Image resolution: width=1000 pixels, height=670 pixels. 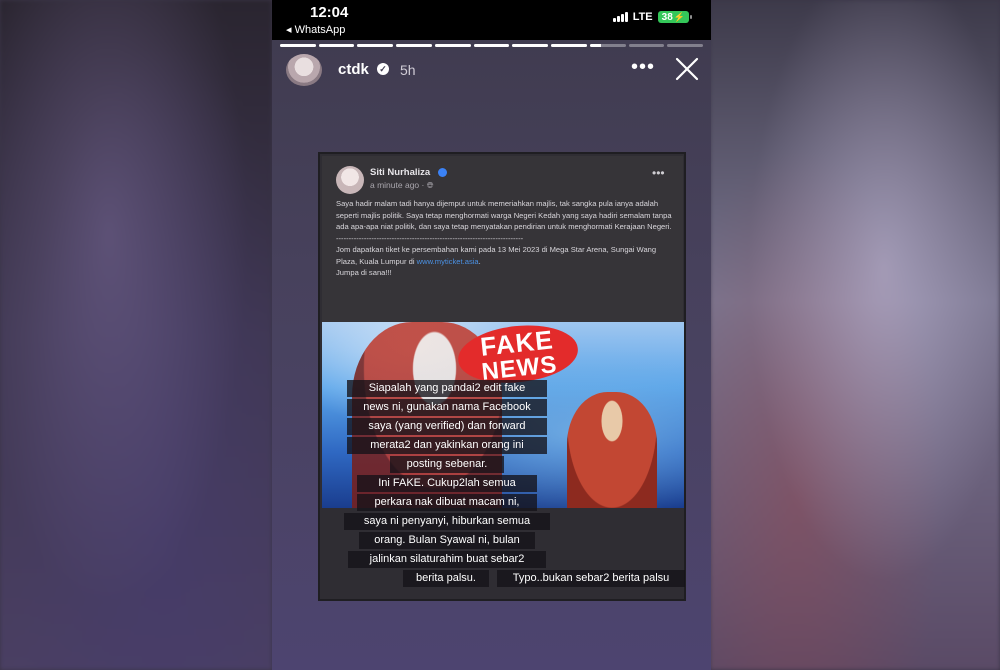 I want to click on post-author-name: Siti Nurhaliza, so click(x=400, y=172).